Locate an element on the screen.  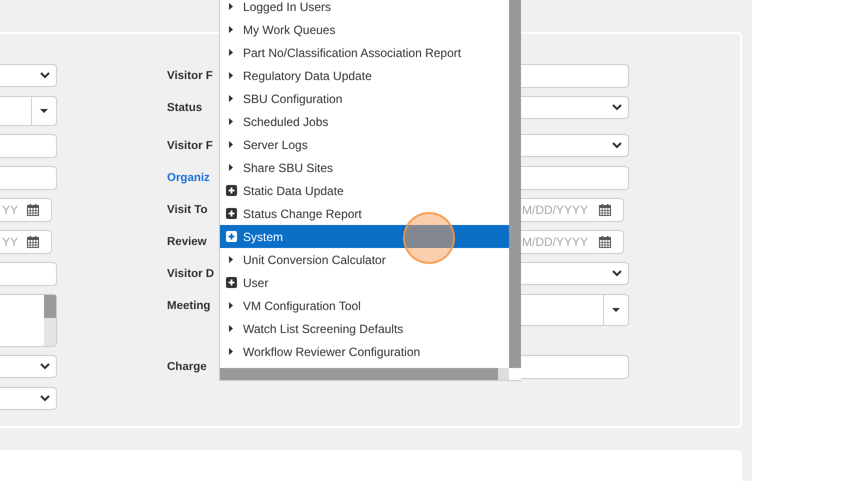
menu-item: System is located at coordinates (364, 236).